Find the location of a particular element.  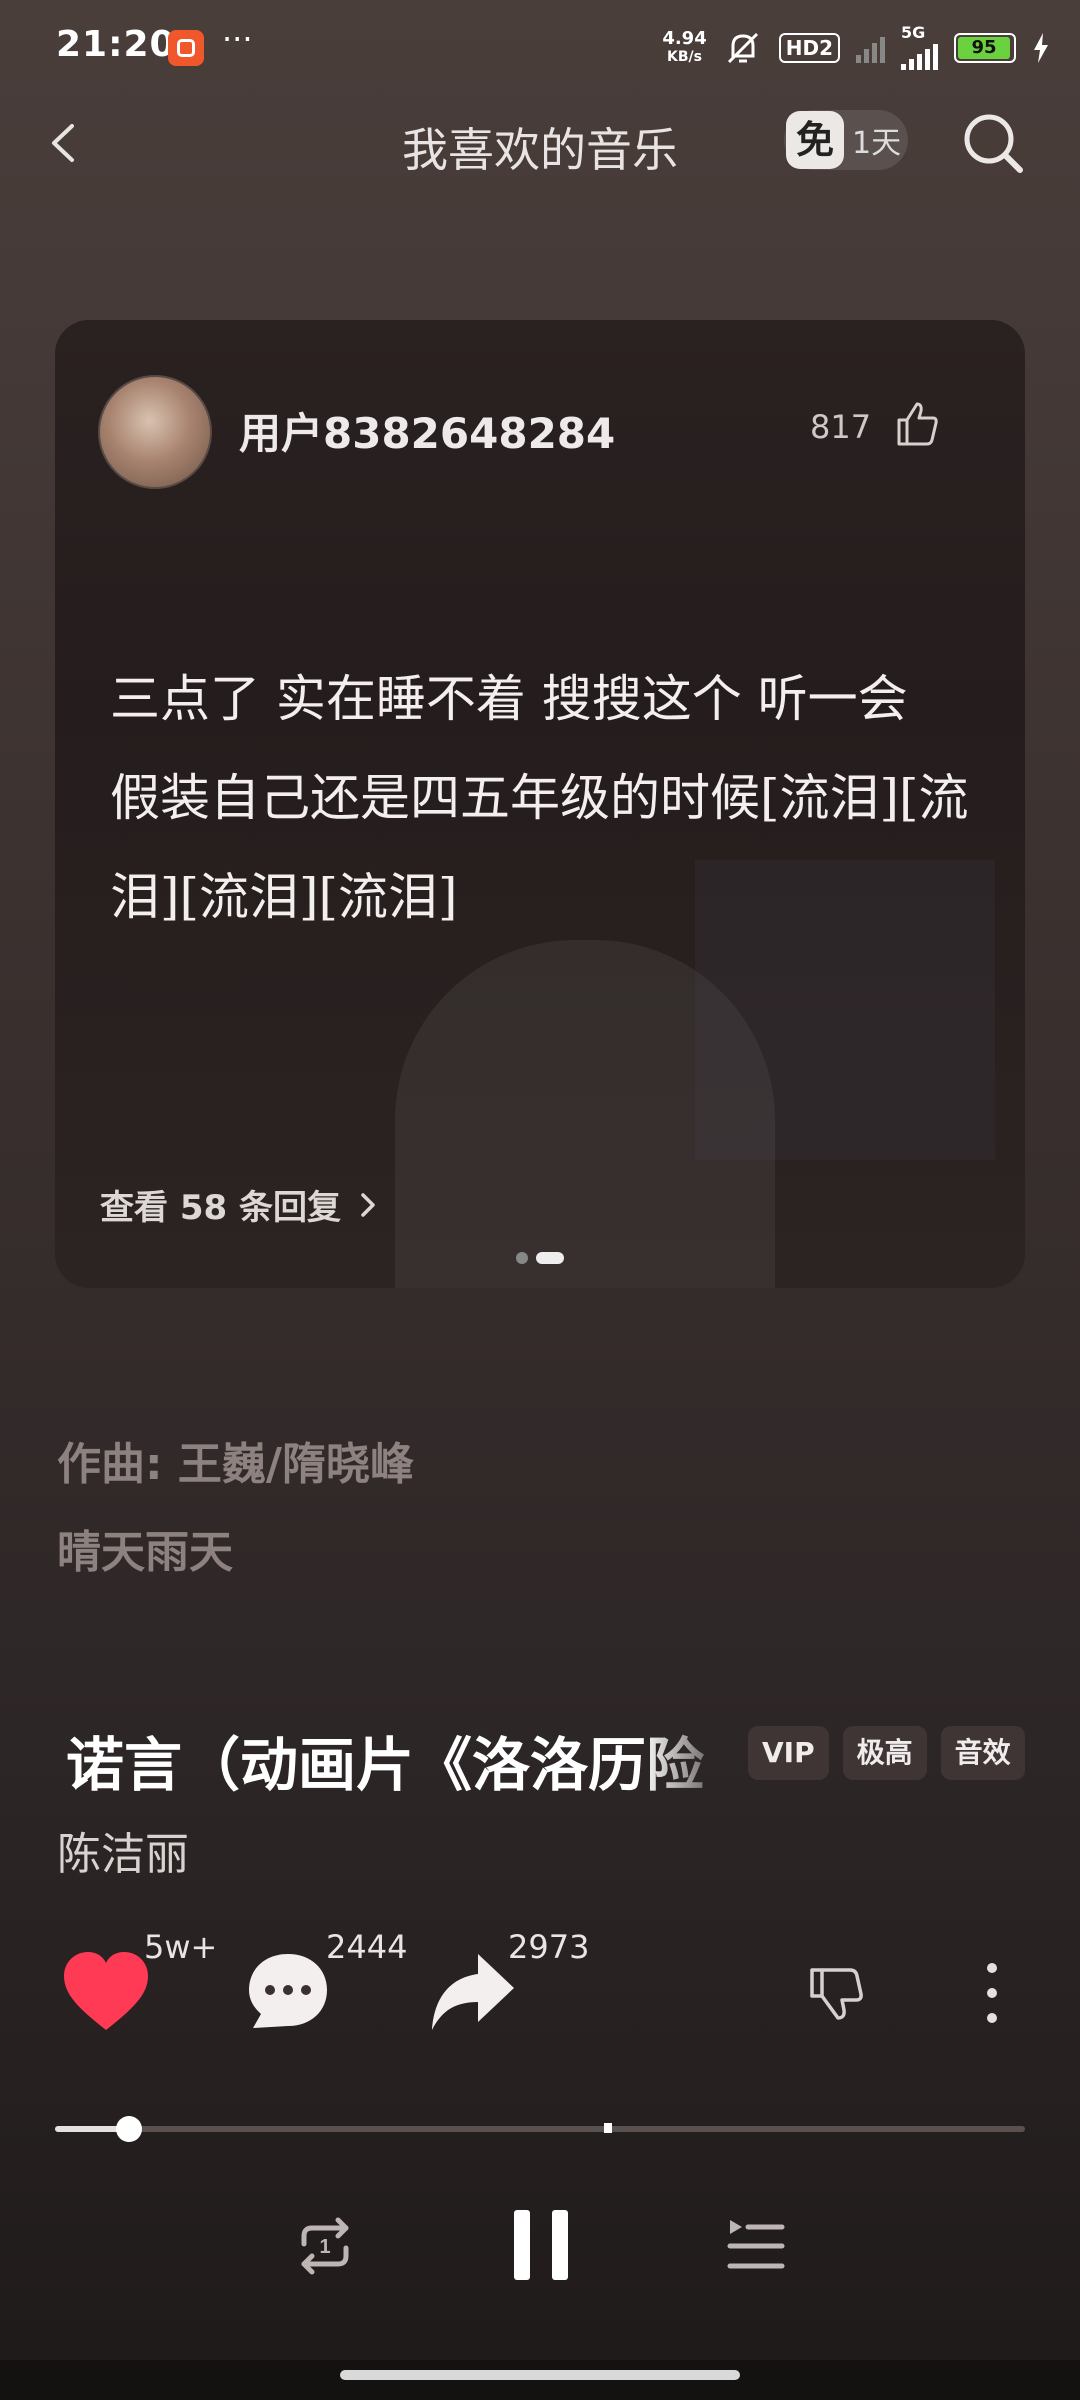

progress-marker is located at coordinates (607, 2128).